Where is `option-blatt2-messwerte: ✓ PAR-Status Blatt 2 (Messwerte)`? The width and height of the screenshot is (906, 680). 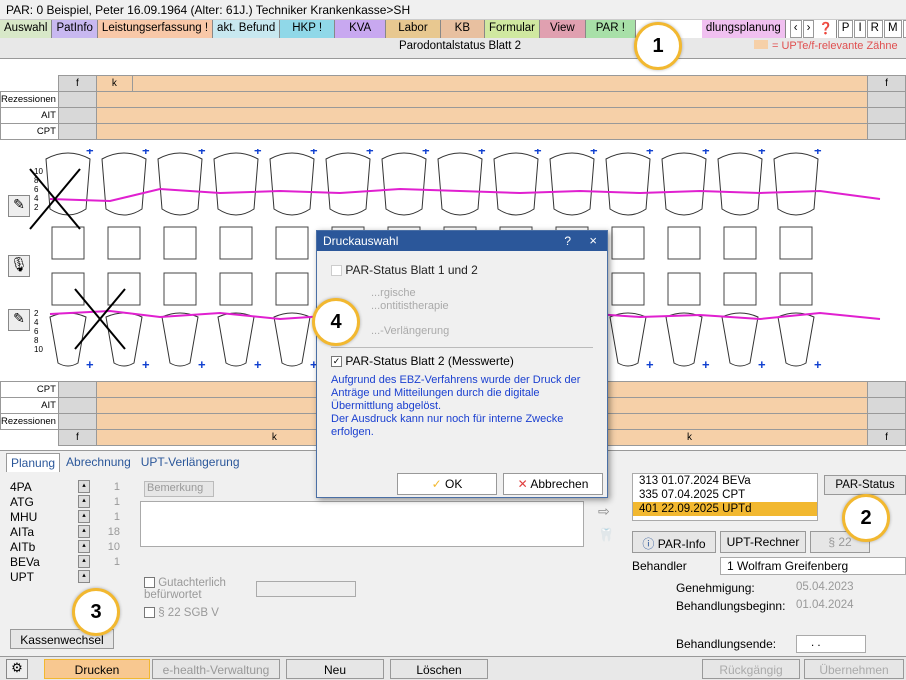 option-blatt2-messwerte: ✓ PAR-Status Blatt 2 (Messwerte) is located at coordinates (462, 361).